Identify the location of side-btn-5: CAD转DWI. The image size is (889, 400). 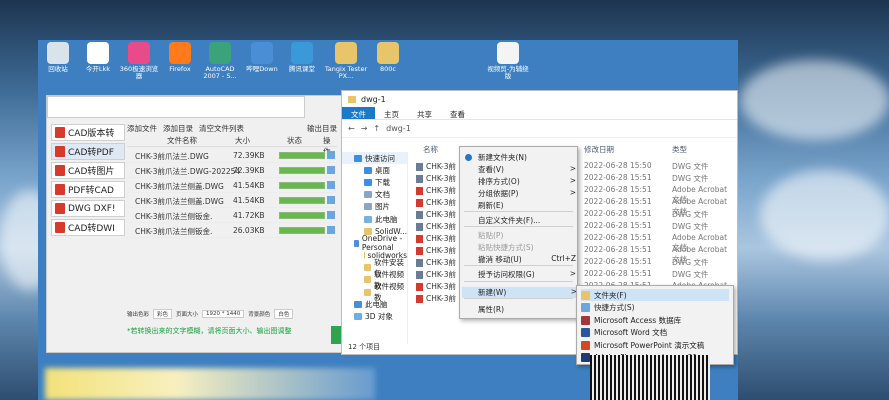
(88, 227).